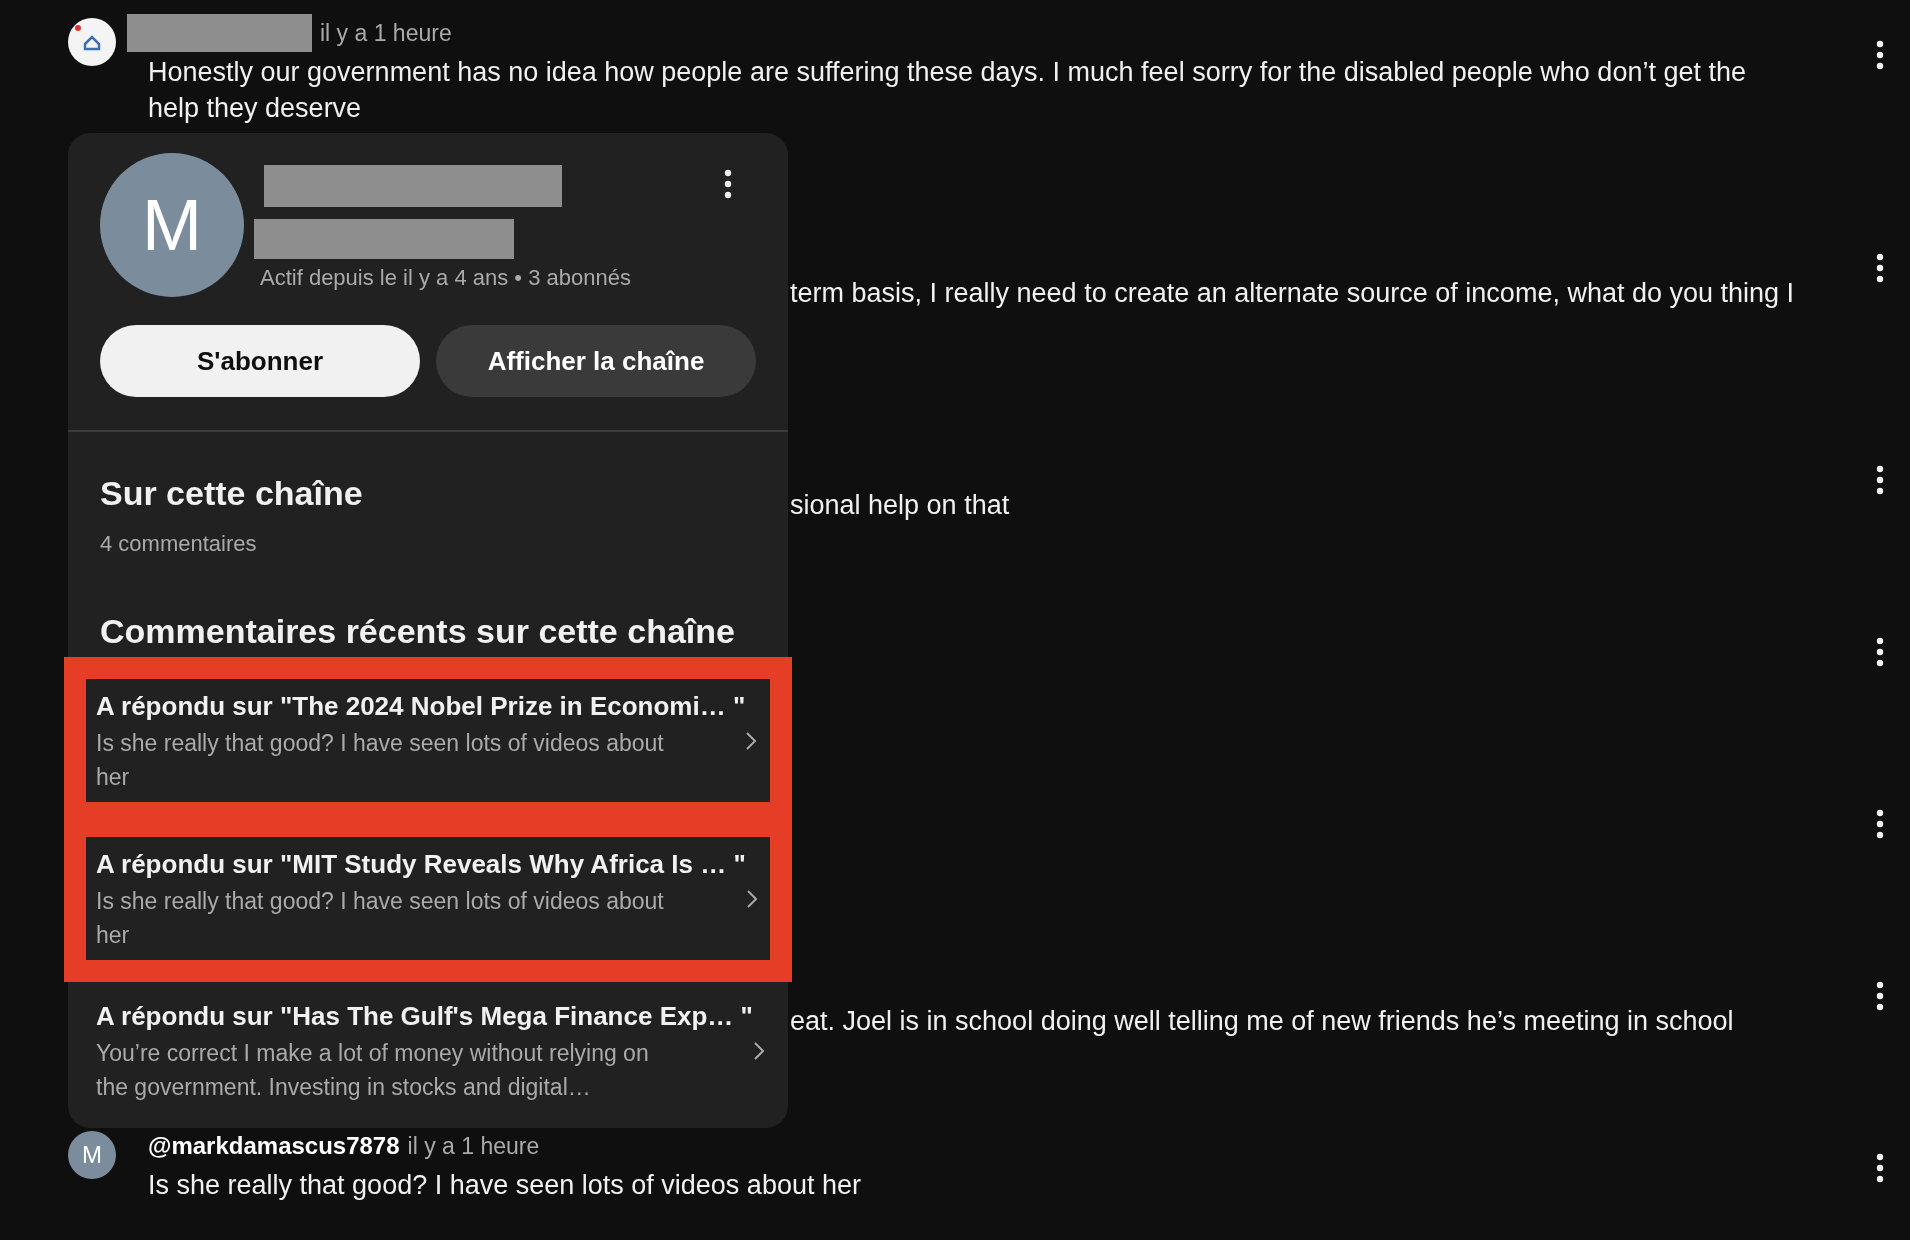 The height and width of the screenshot is (1240, 1910). Describe the element at coordinates (504, 1185) in the screenshot. I see `comment-text: Is she really that good? I have seen lots of videos about her` at that location.